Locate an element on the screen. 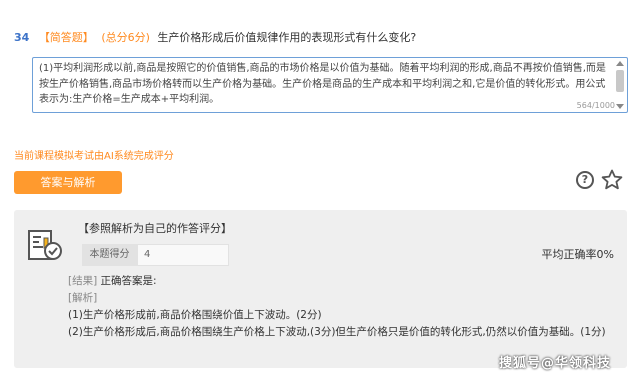 Image resolution: width=640 pixels, height=380 pixels. char-count: 564/1000 is located at coordinates (595, 105).